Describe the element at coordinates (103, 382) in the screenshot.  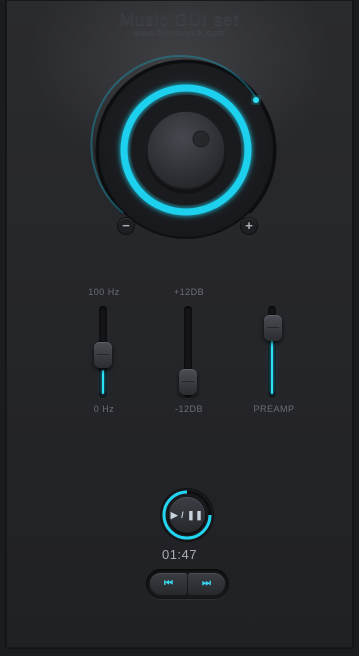
I see `slider-1-fill` at that location.